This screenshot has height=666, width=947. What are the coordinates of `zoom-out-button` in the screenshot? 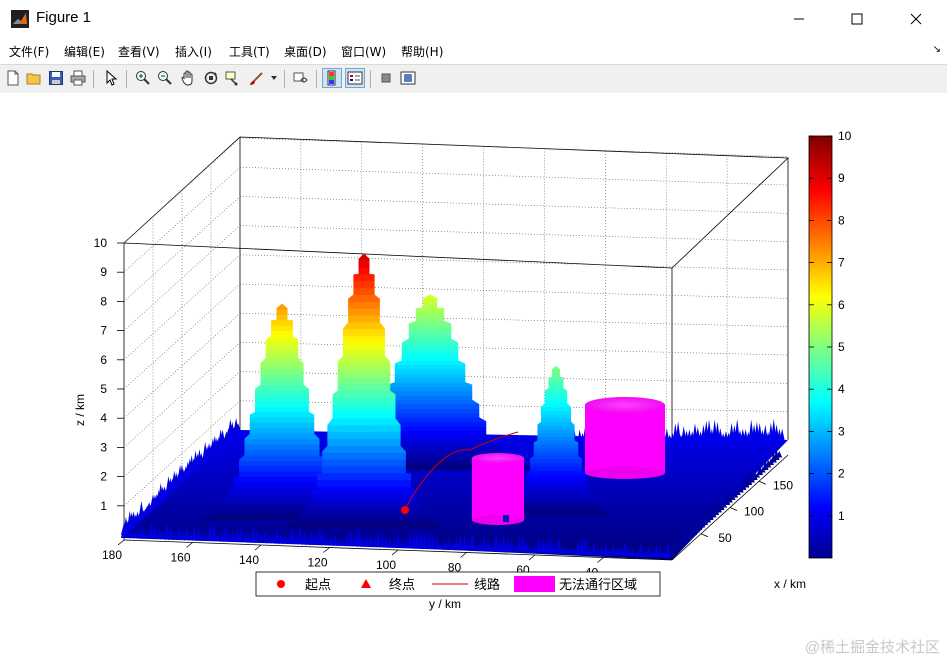 It's located at (165, 78).